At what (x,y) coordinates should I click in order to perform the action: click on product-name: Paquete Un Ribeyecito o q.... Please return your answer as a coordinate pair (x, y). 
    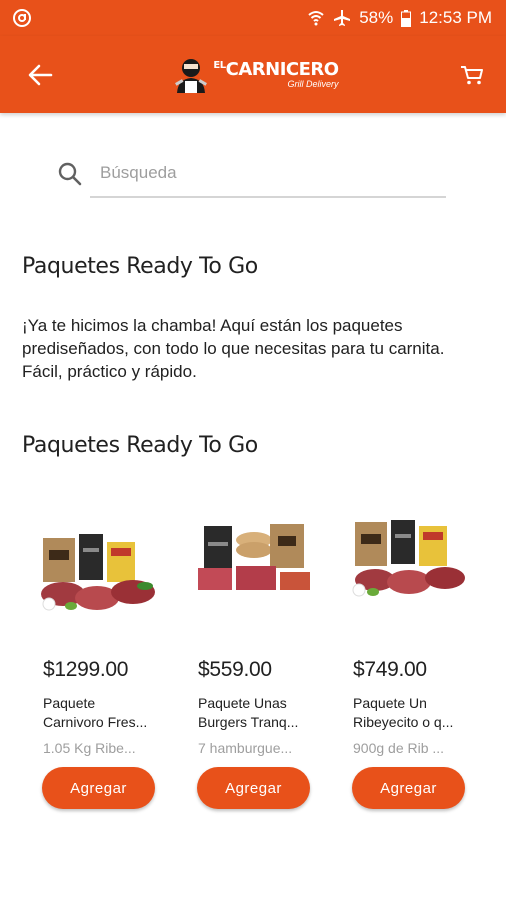
    Looking at the image, I should click on (403, 712).